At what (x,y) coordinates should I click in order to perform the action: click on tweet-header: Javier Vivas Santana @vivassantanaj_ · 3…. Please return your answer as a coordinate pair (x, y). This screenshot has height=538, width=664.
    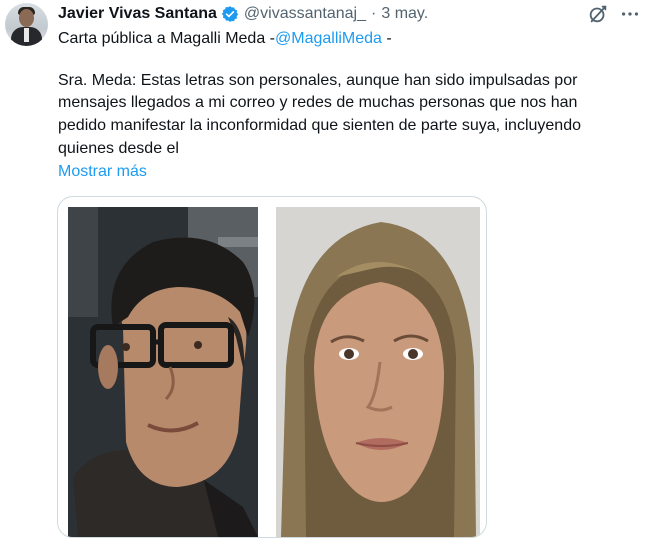
    Looking at the image, I should click on (243, 14).